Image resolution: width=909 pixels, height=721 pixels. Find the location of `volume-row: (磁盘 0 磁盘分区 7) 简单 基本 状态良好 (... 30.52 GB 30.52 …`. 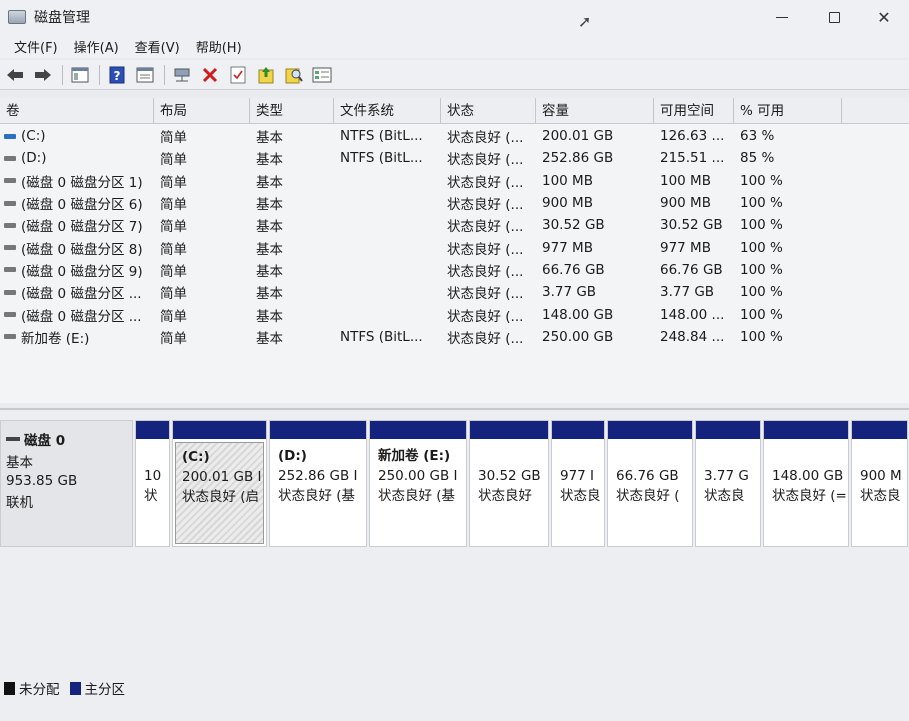

volume-row: (磁盘 0 磁盘分区 7) 简单 基本 状态良好 (... 30.52 GB 30.52 … is located at coordinates (454, 225).